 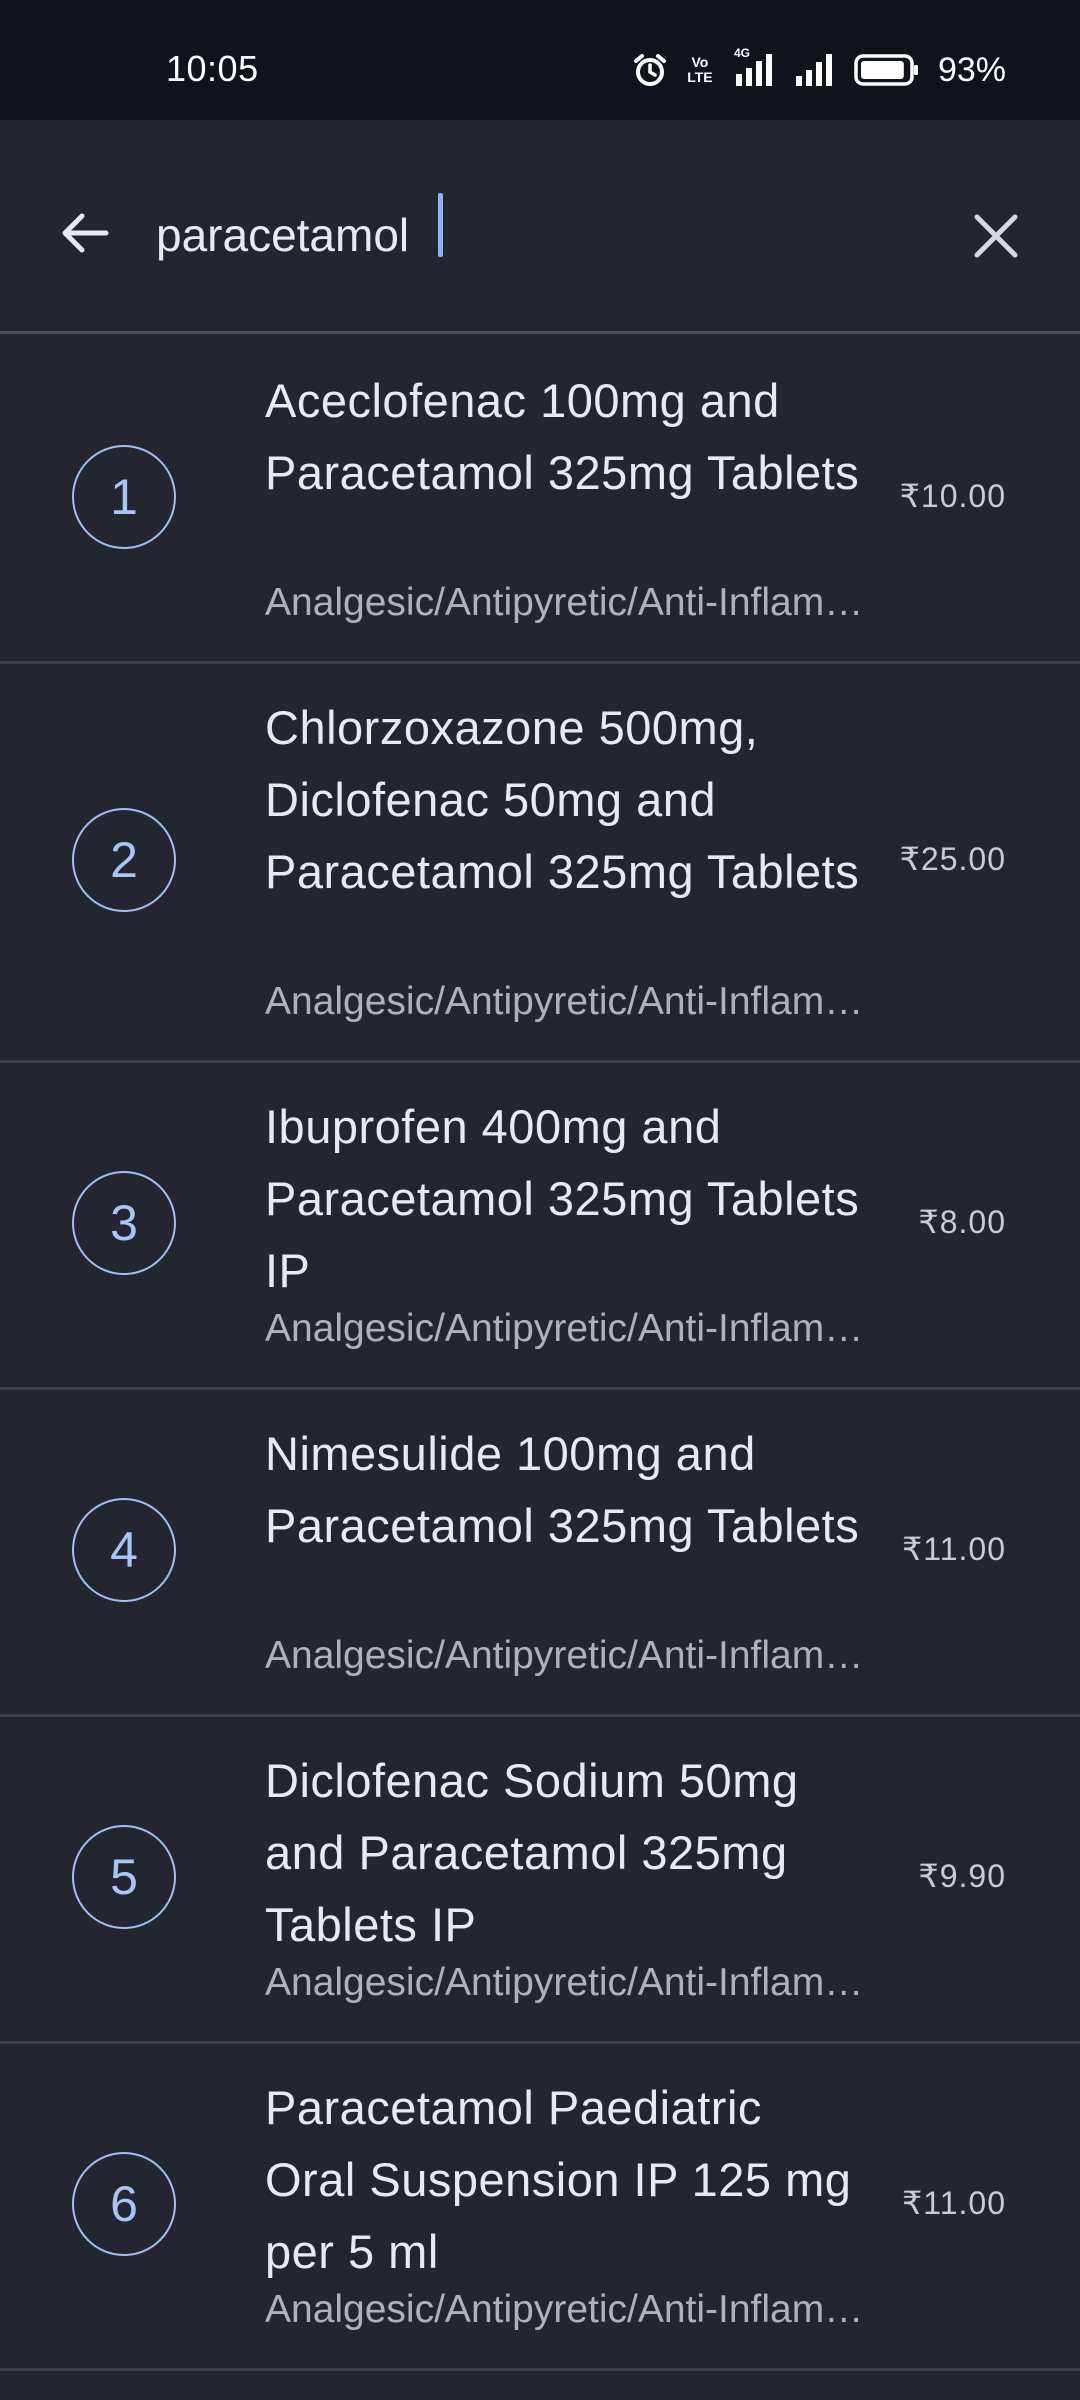 What do you see at coordinates (124, 1223) in the screenshot?
I see `result-index-badge: 3` at bounding box center [124, 1223].